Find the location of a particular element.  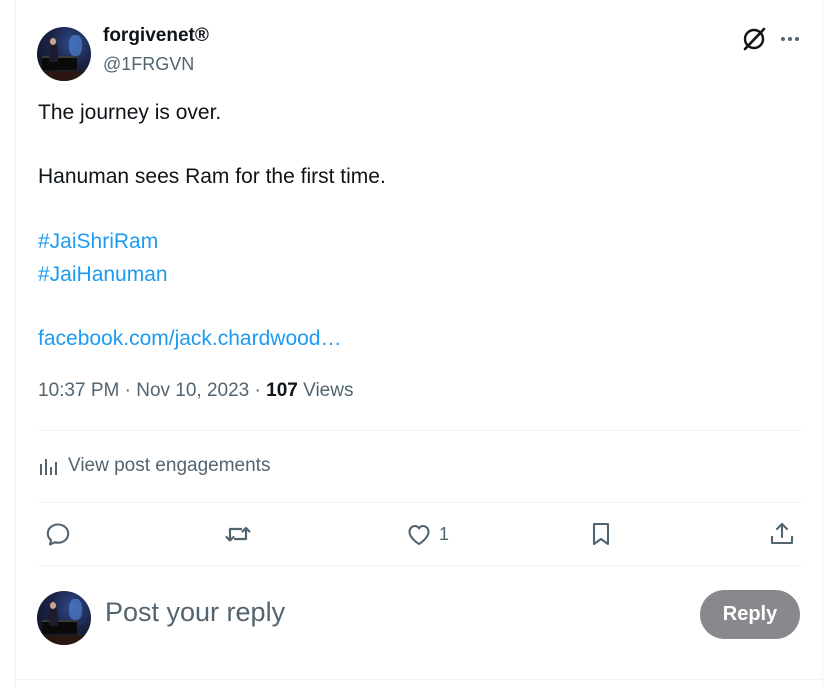

share-button is located at coordinates (782, 534).